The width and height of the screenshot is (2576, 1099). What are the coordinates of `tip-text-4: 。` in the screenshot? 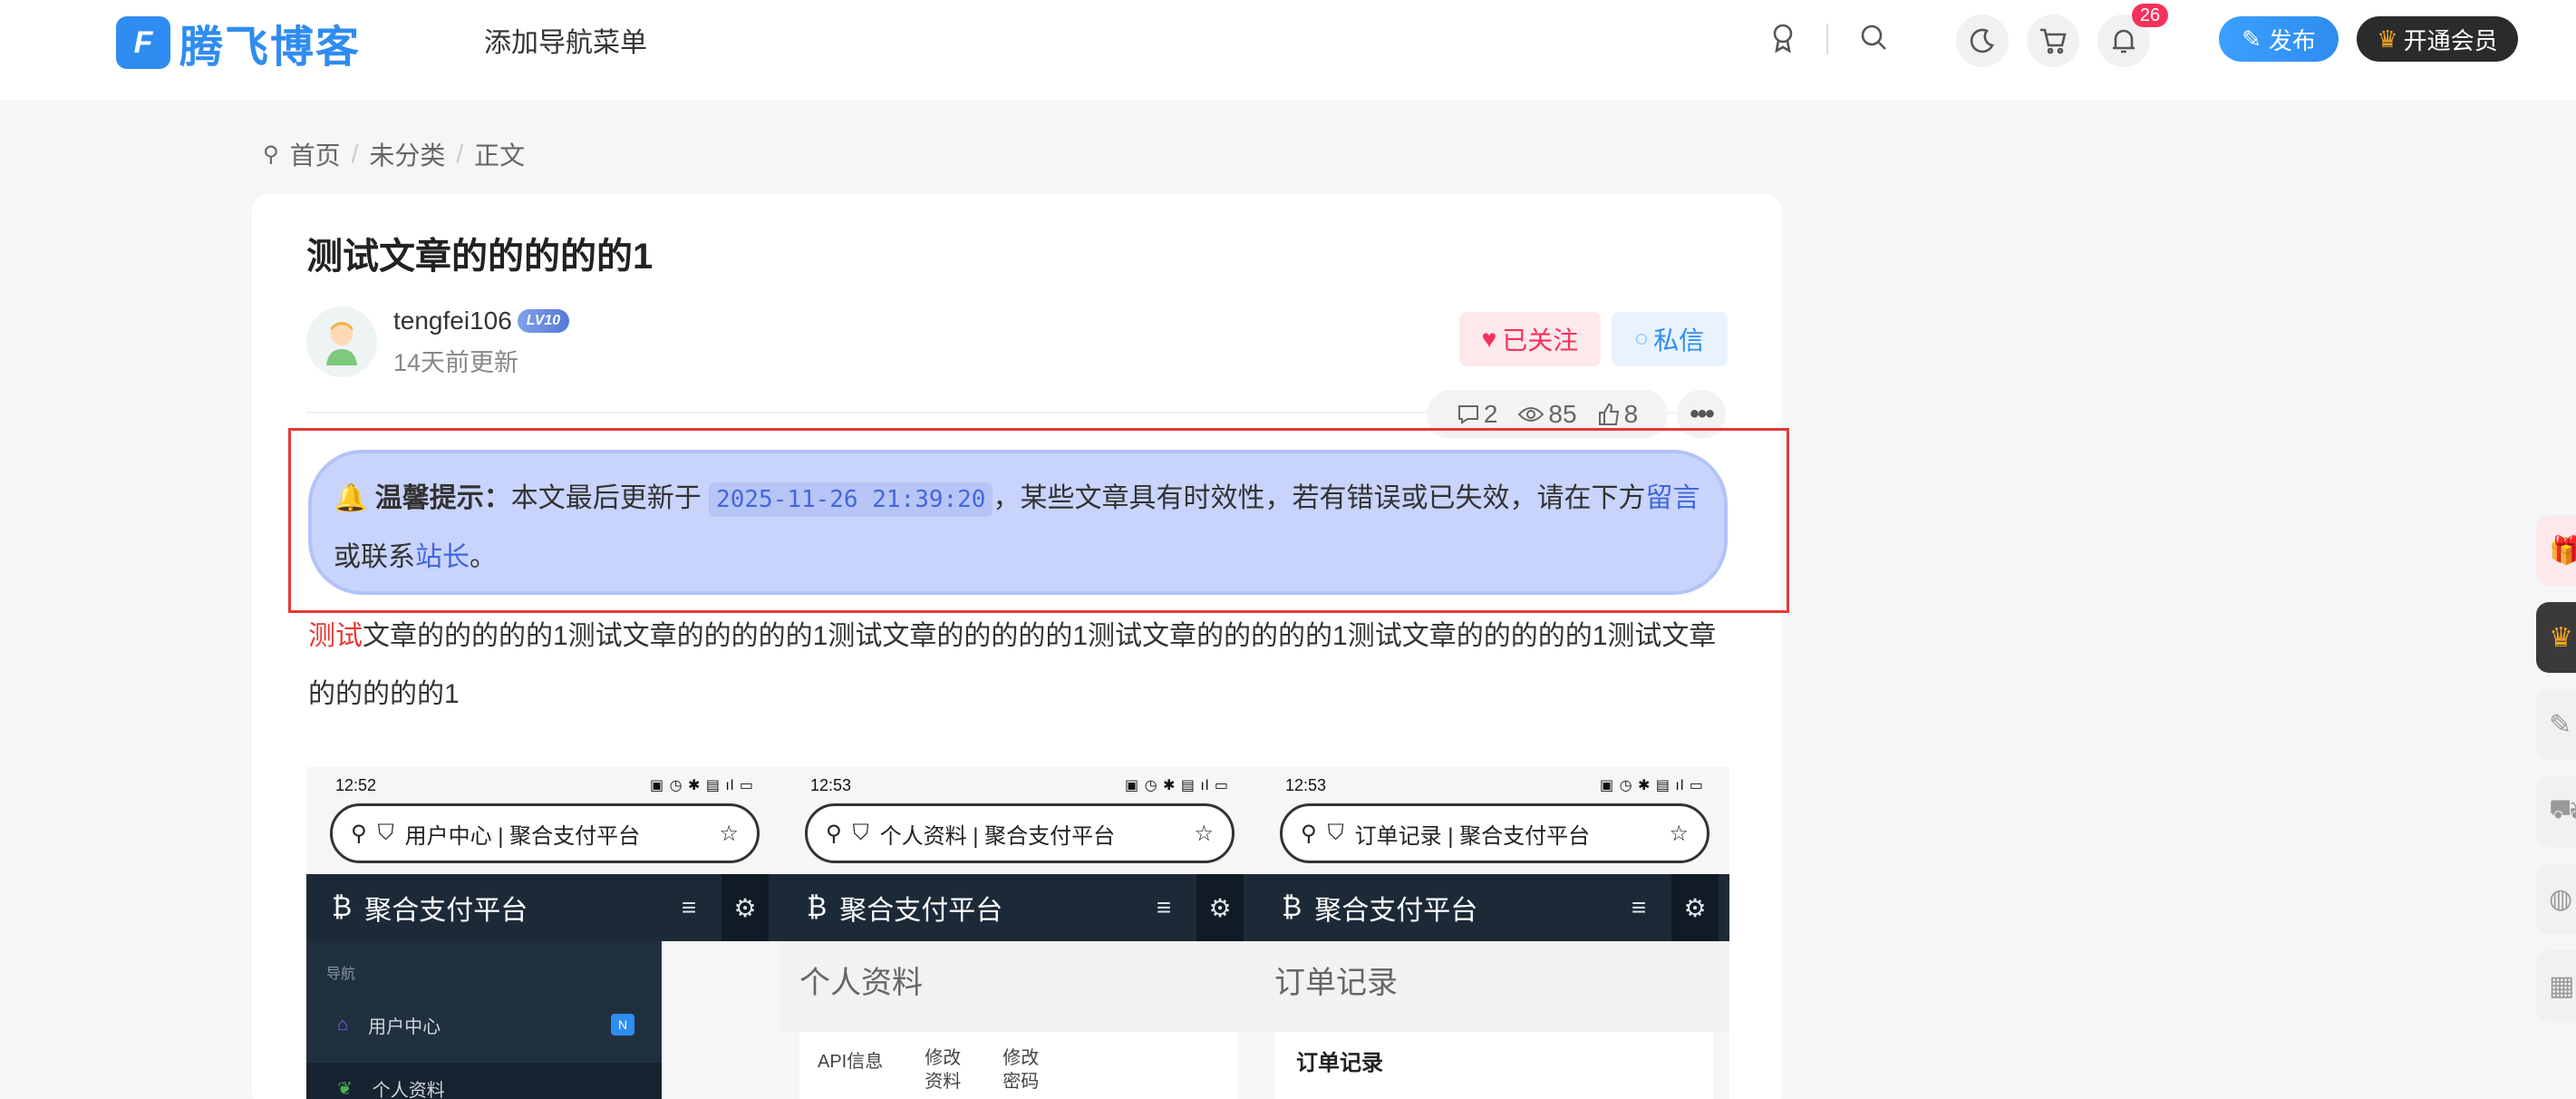 It's located at (483, 557).